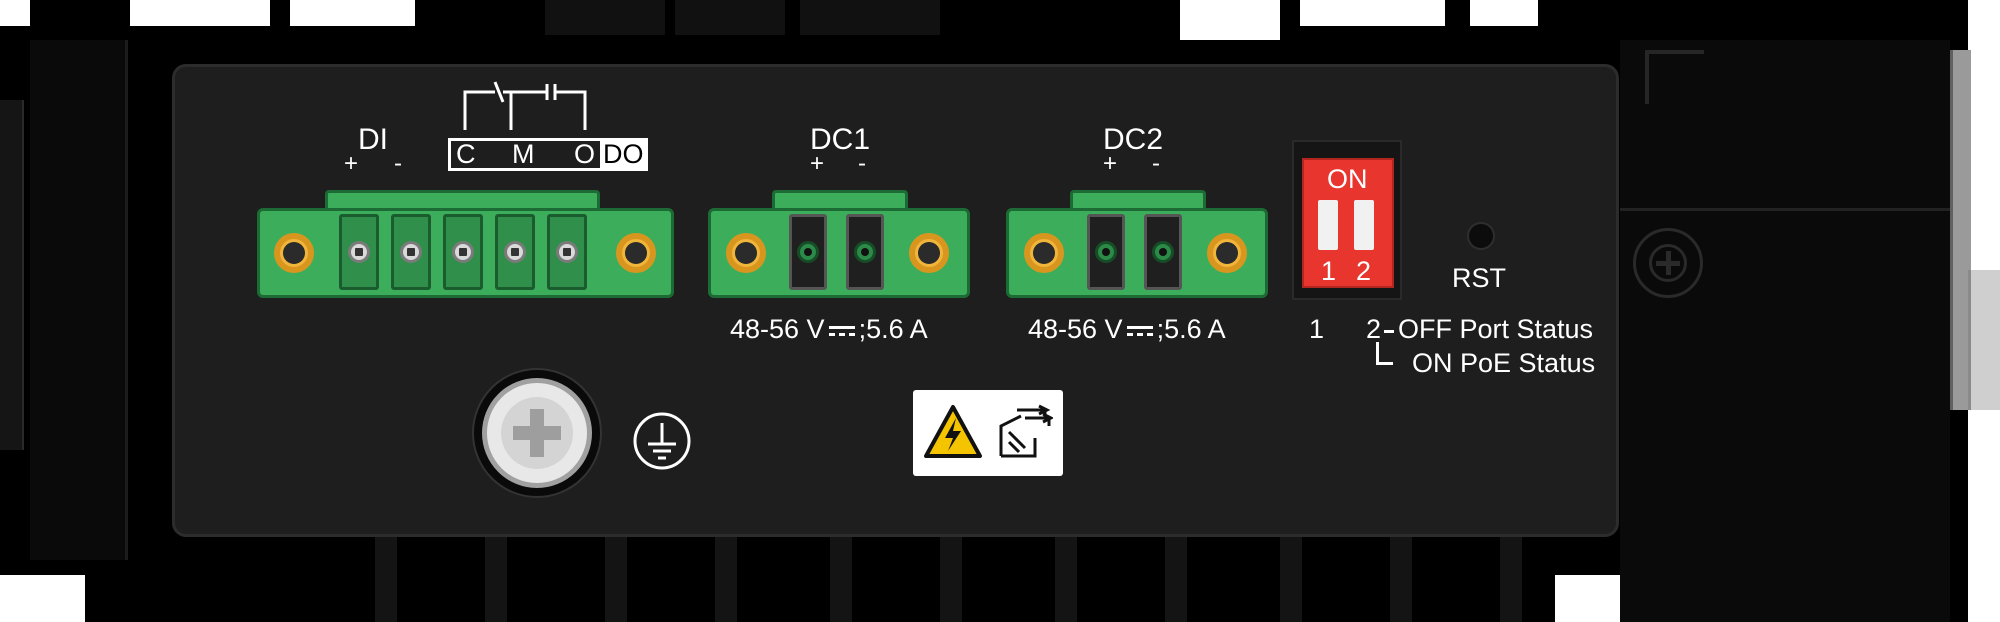 The height and width of the screenshot is (622, 2000). I want to click on dc2-mount-hole-right, so click(1227, 253).